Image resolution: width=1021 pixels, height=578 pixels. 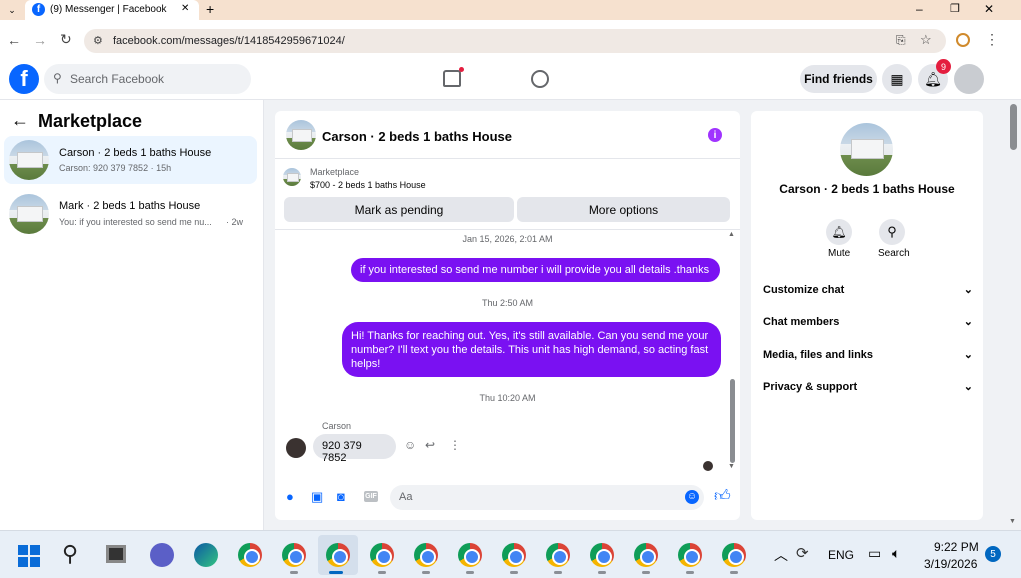 What do you see at coordinates (116, 554) in the screenshot?
I see `task-view-icon` at bounding box center [116, 554].